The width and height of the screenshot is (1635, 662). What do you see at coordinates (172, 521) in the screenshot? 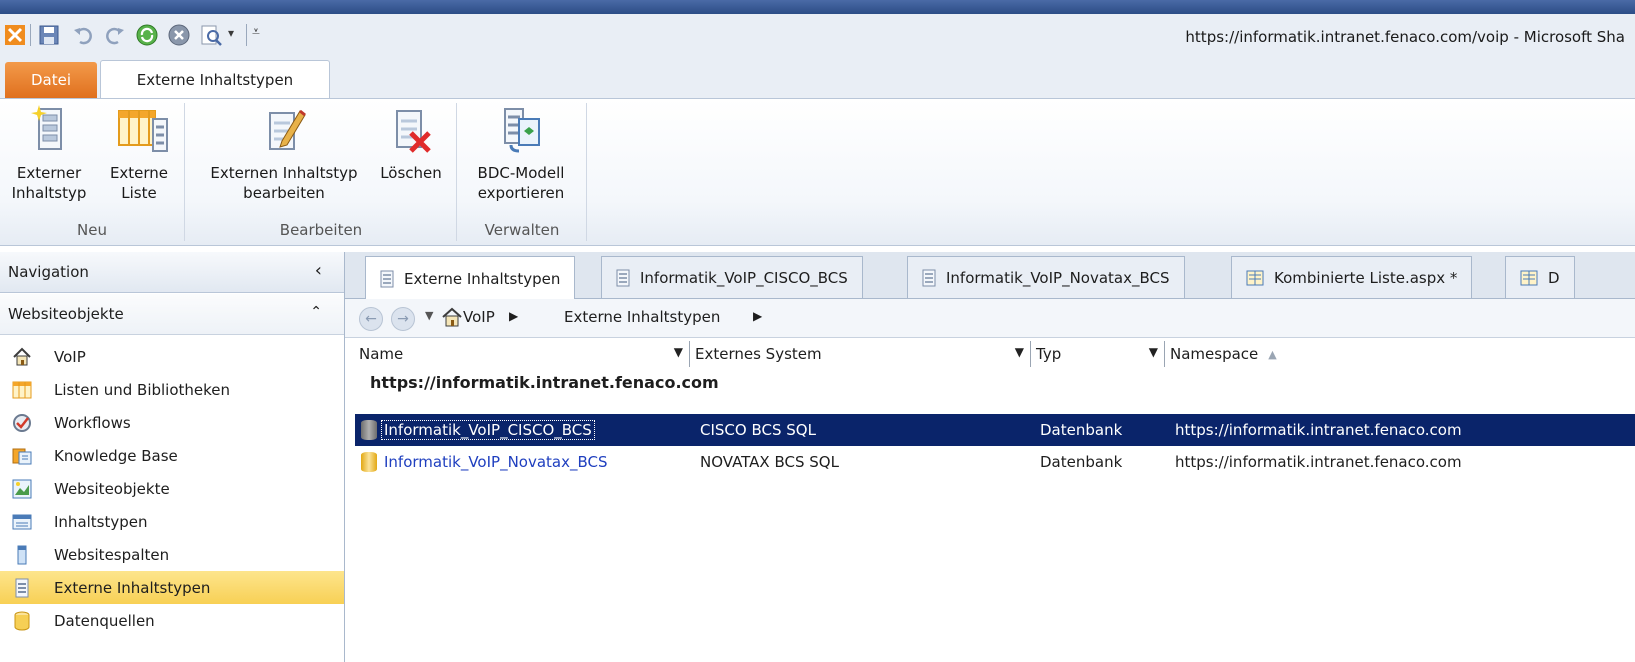
I see `nav-item-content-types: Inhaltstypen` at bounding box center [172, 521].